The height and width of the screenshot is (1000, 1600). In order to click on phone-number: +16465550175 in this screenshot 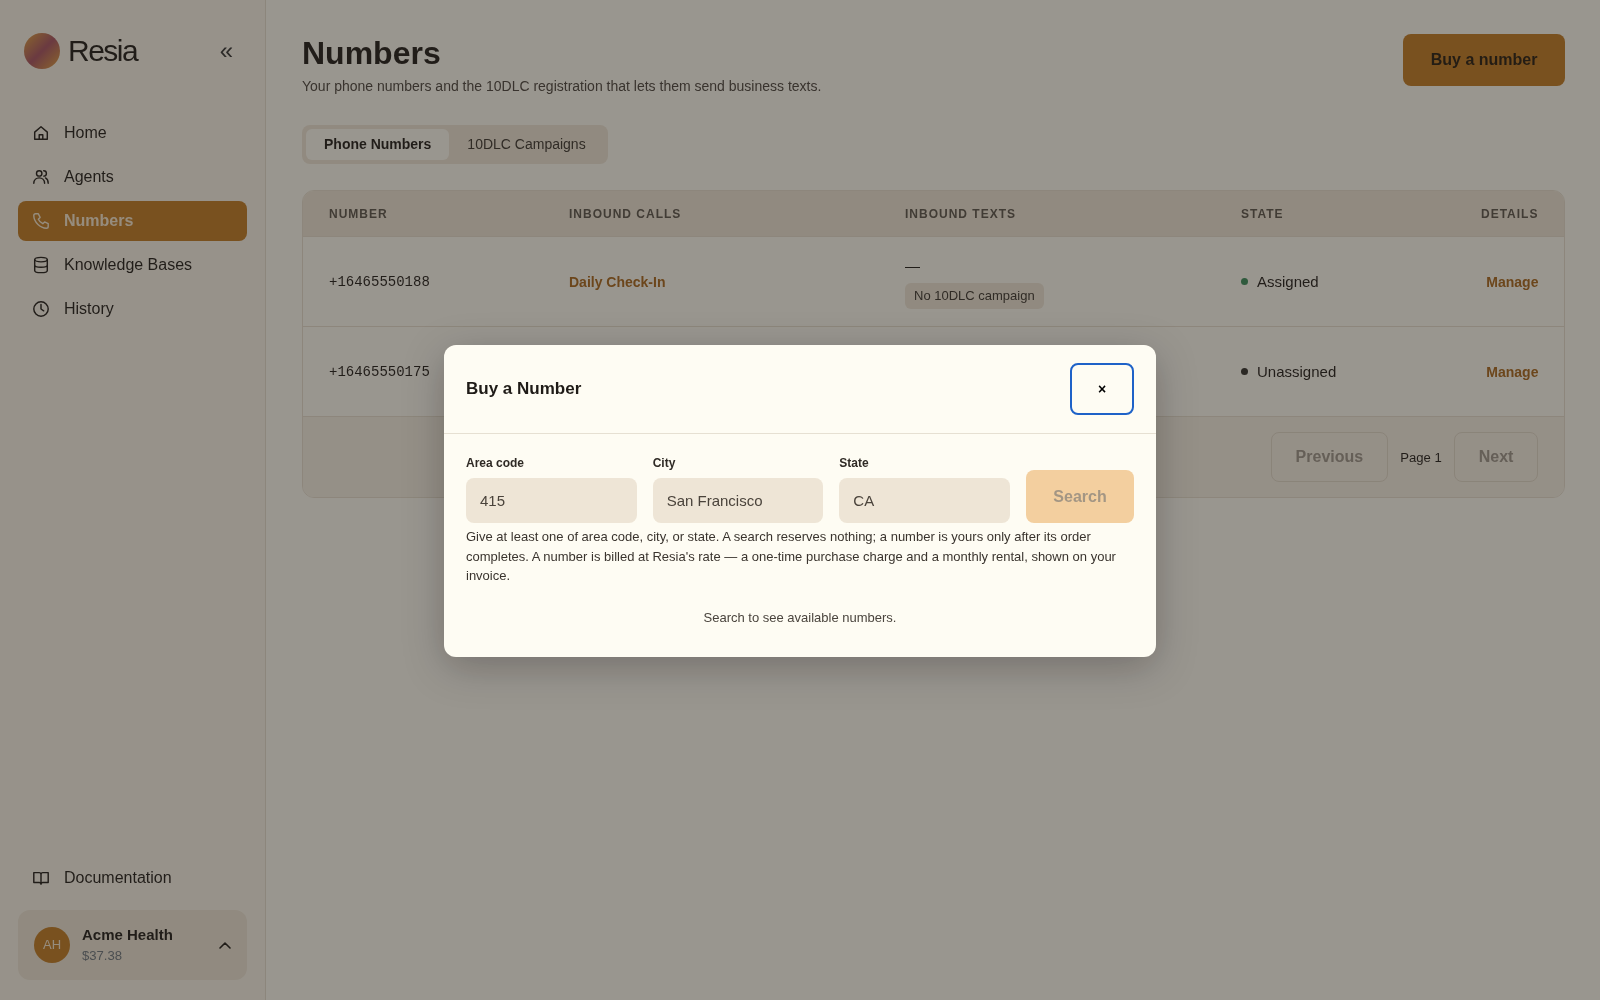, I will do `click(379, 372)`.